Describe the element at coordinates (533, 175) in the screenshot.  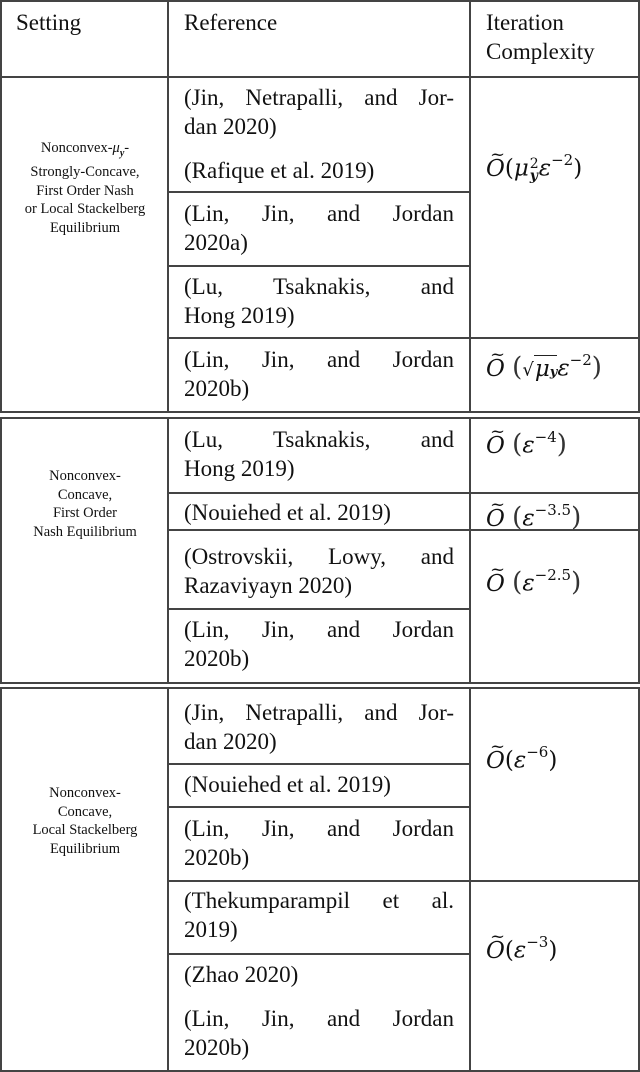
I see `subscript: y` at that location.